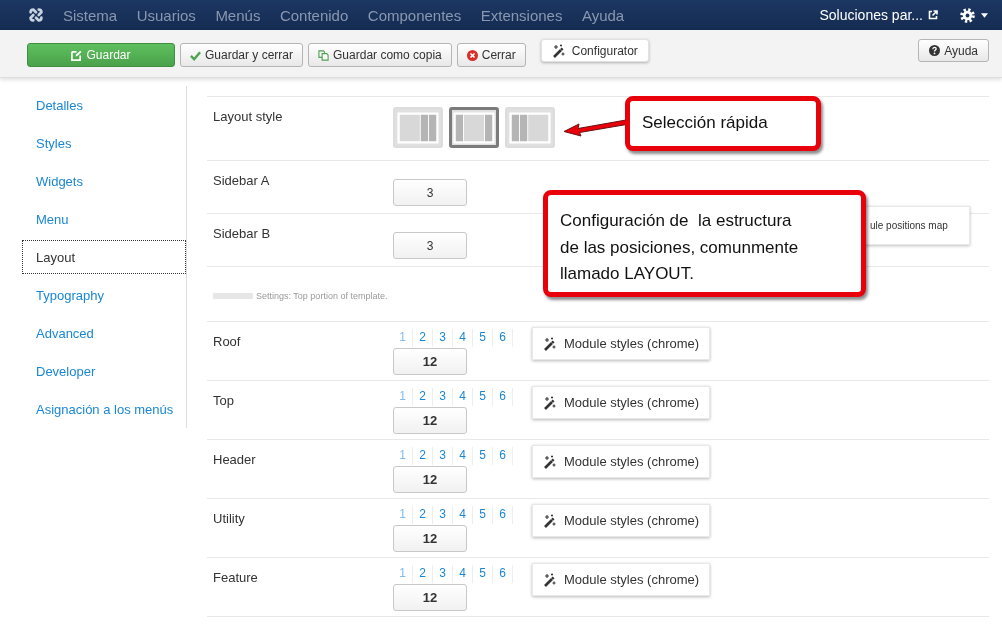  I want to click on sidebar-tab: Advanced, so click(104, 333).